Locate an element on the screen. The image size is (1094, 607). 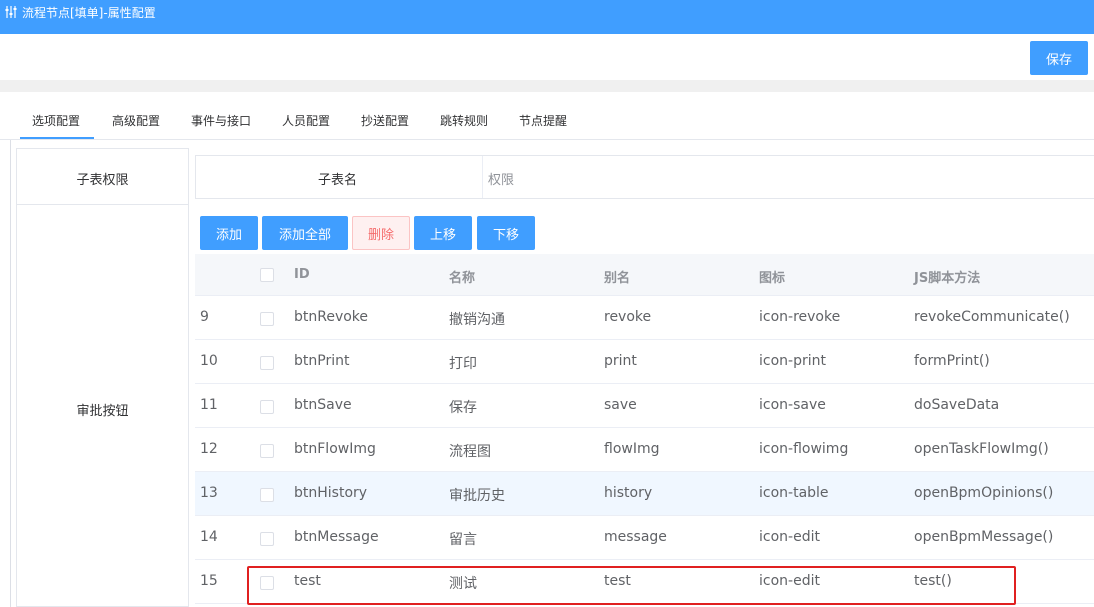
cell-id: test is located at coordinates (307, 581).